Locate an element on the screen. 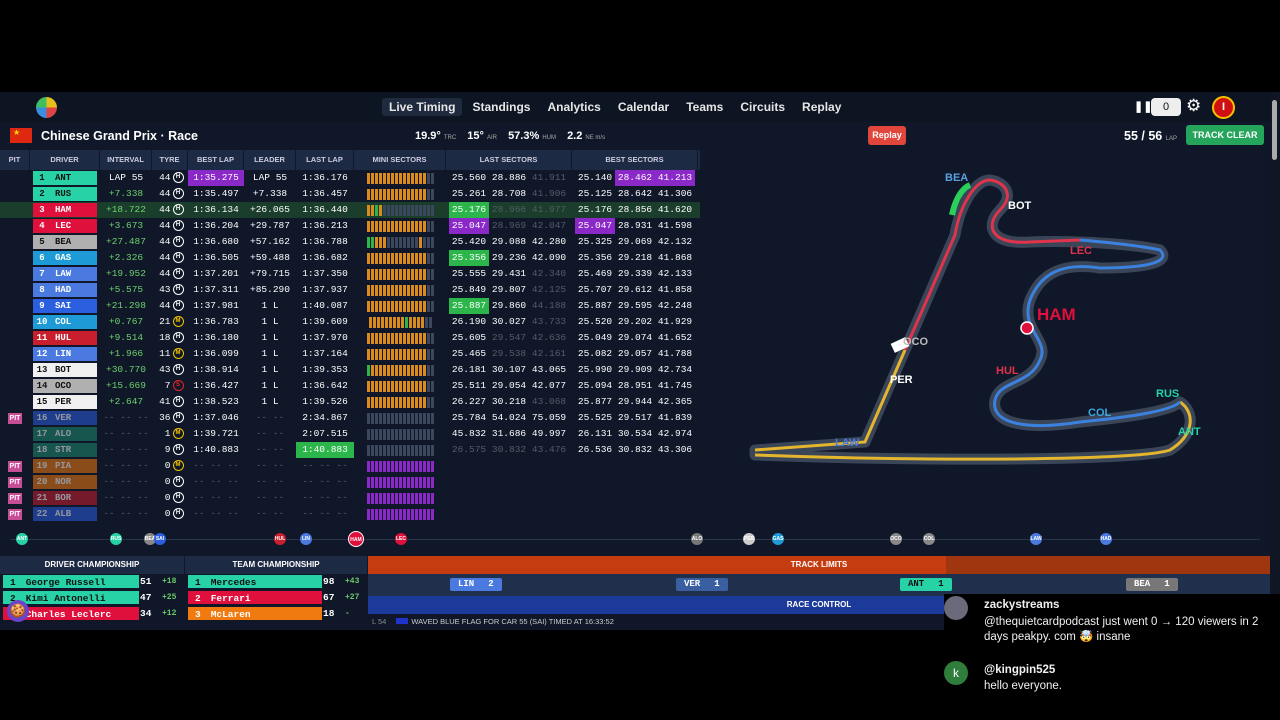 The image size is (1280, 720). timeline-marker: LAW is located at coordinates (1036, 539).